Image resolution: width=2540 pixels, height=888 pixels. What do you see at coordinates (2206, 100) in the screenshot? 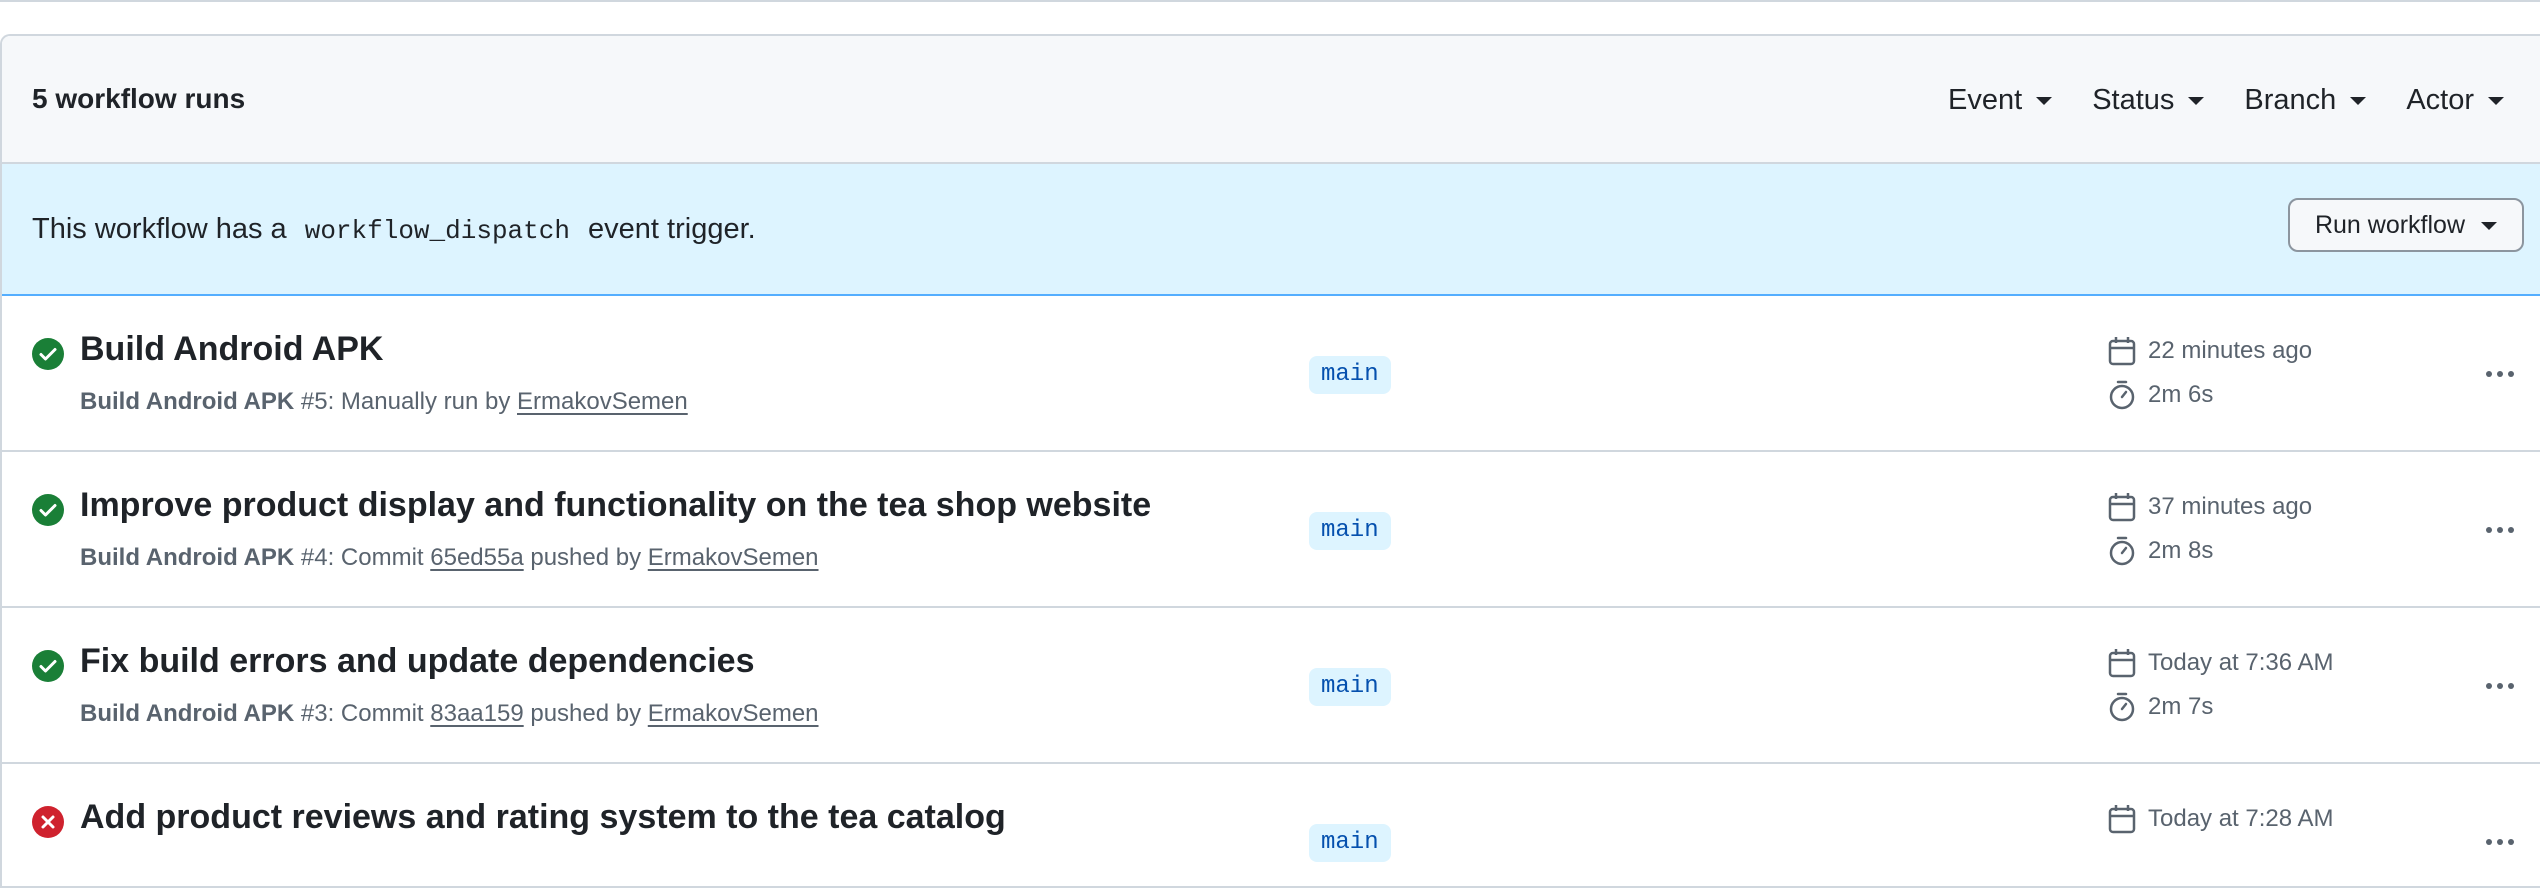
I see `filter-bar: Event Status Branch Actor` at bounding box center [2206, 100].